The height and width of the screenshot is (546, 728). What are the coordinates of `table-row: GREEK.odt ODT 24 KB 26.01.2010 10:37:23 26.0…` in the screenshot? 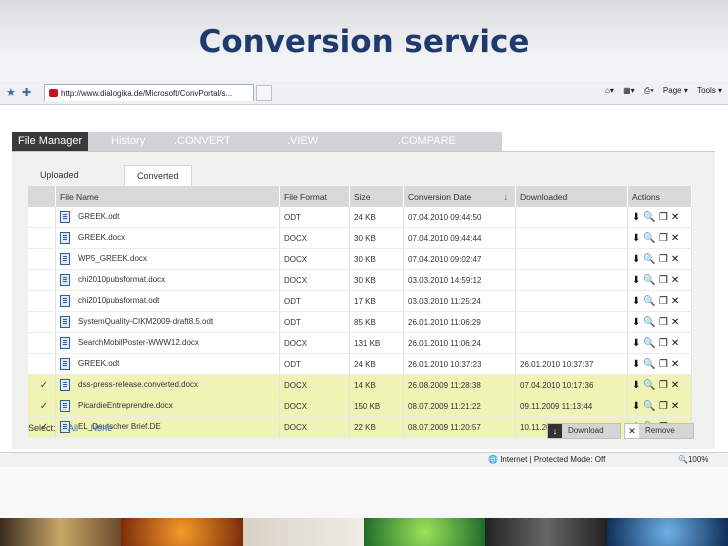 It's located at (360, 364).